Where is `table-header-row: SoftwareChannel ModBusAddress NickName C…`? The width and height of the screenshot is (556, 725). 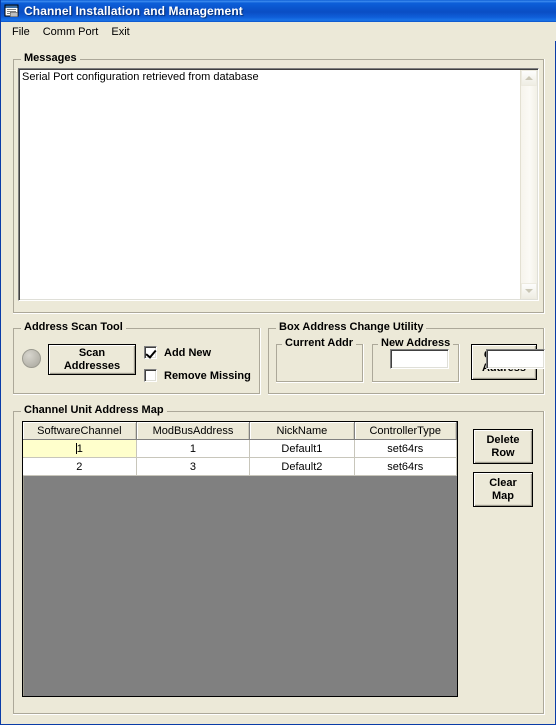
table-header-row: SoftwareChannel ModBusAddress NickName C… is located at coordinates (240, 431).